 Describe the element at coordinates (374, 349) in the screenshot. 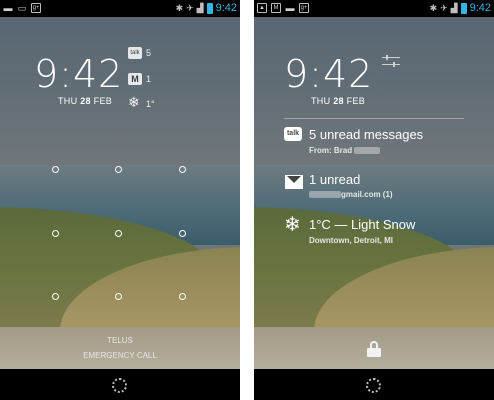

I see `lock-icon` at that location.